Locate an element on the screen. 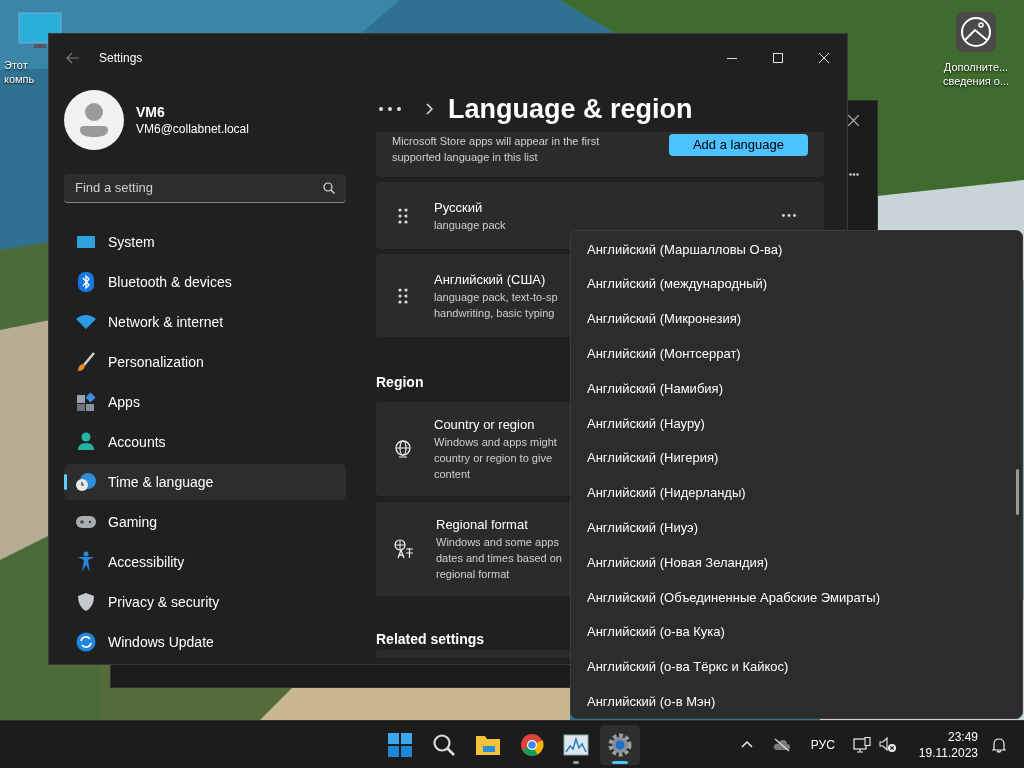  clock-date: 19.11.2023 is located at coordinates (948, 752).